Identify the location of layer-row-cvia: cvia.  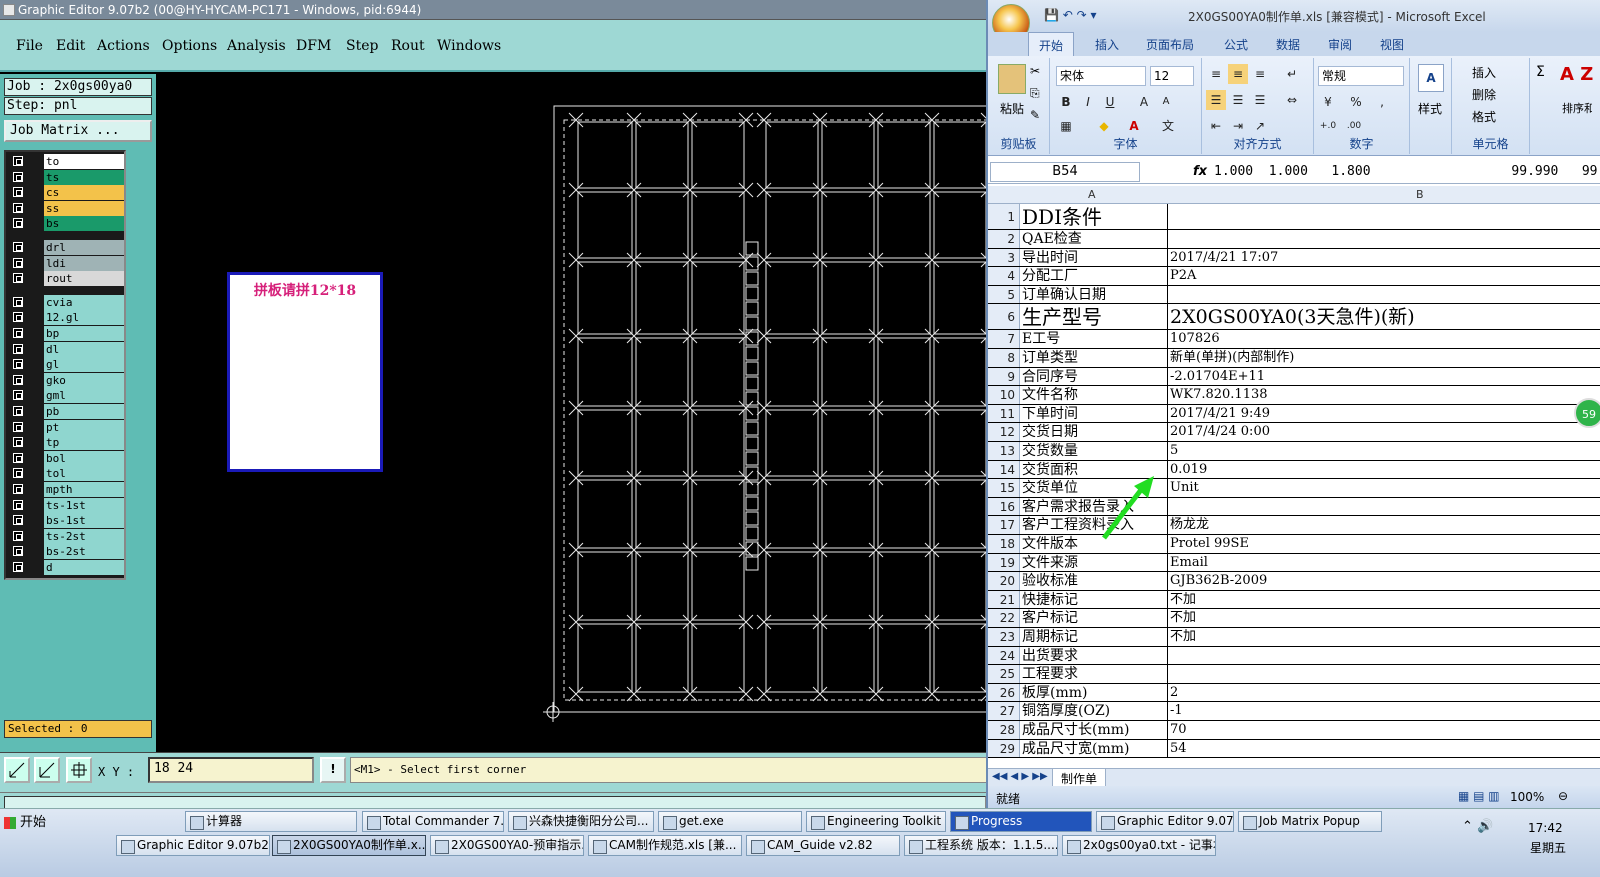
(66, 302).